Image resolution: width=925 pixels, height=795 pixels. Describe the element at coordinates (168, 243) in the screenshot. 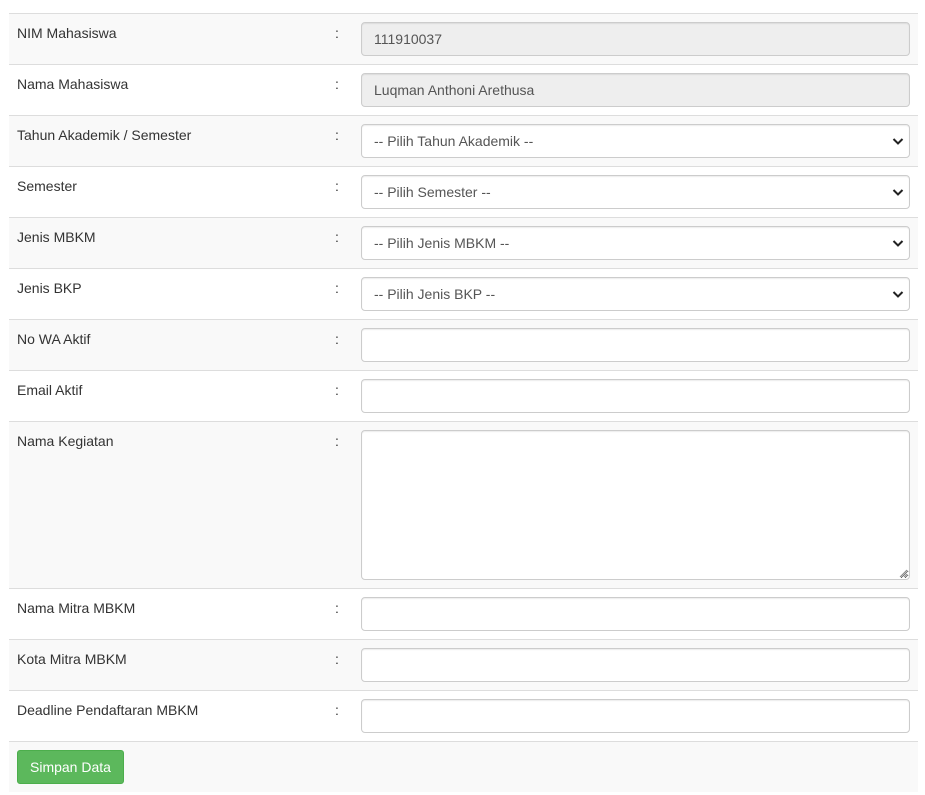

I see `jenis-mbkm-label: Jenis MBKM` at that location.